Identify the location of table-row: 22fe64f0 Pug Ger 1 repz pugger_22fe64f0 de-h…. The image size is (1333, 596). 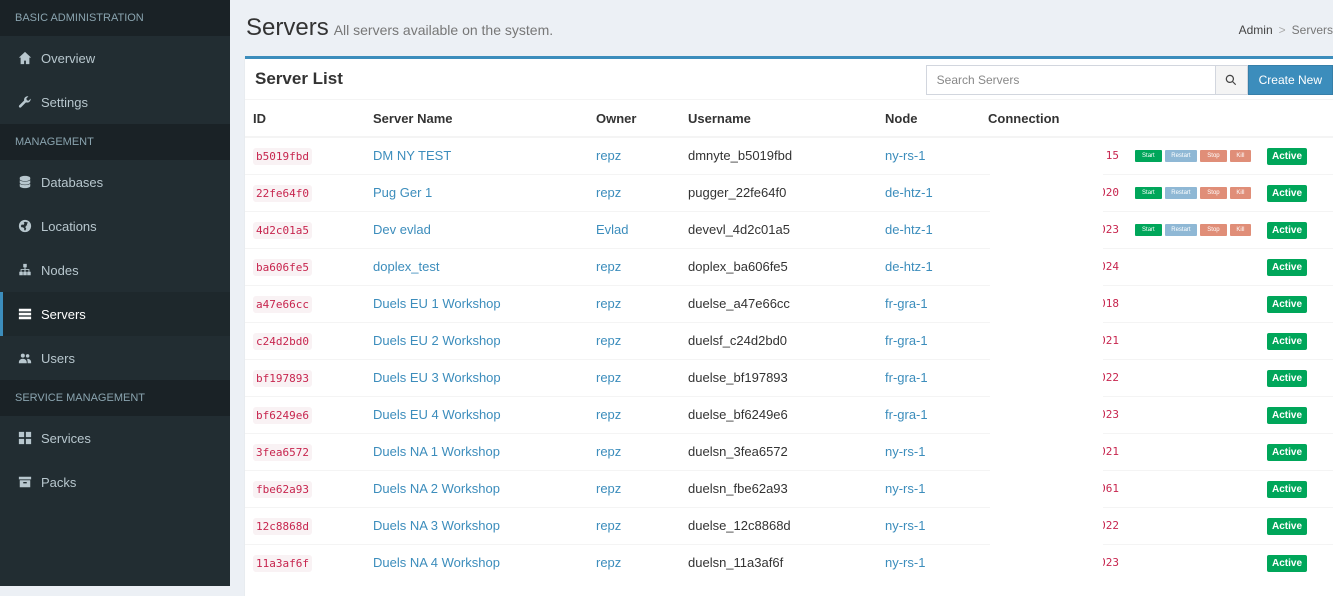
(789, 192).